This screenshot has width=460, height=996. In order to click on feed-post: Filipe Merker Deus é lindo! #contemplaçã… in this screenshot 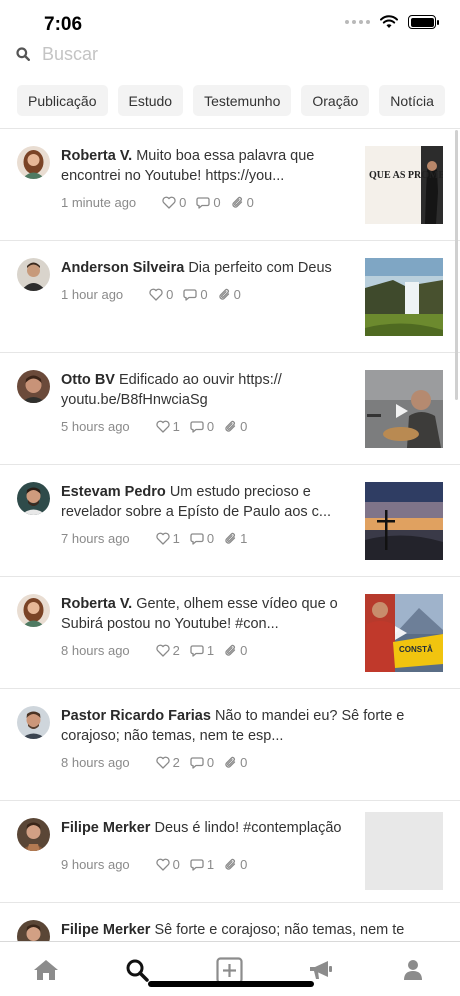, I will do `click(230, 852)`.